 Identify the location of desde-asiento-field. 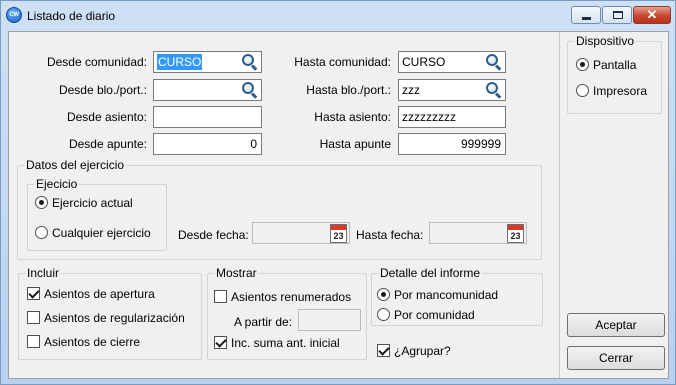
(207, 117).